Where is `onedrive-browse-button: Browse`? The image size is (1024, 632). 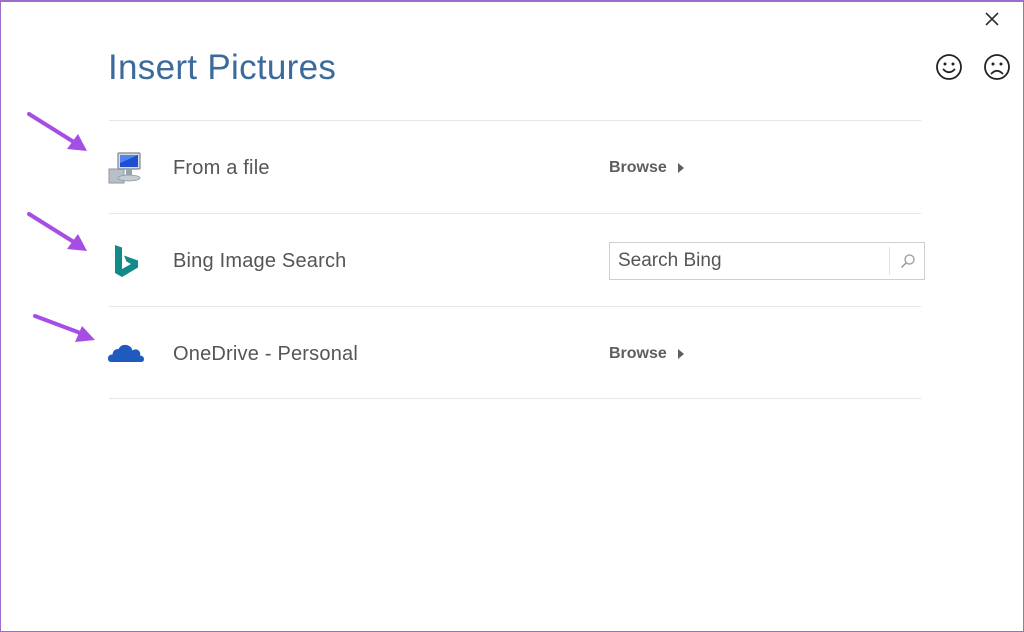 onedrive-browse-button: Browse is located at coordinates (647, 354).